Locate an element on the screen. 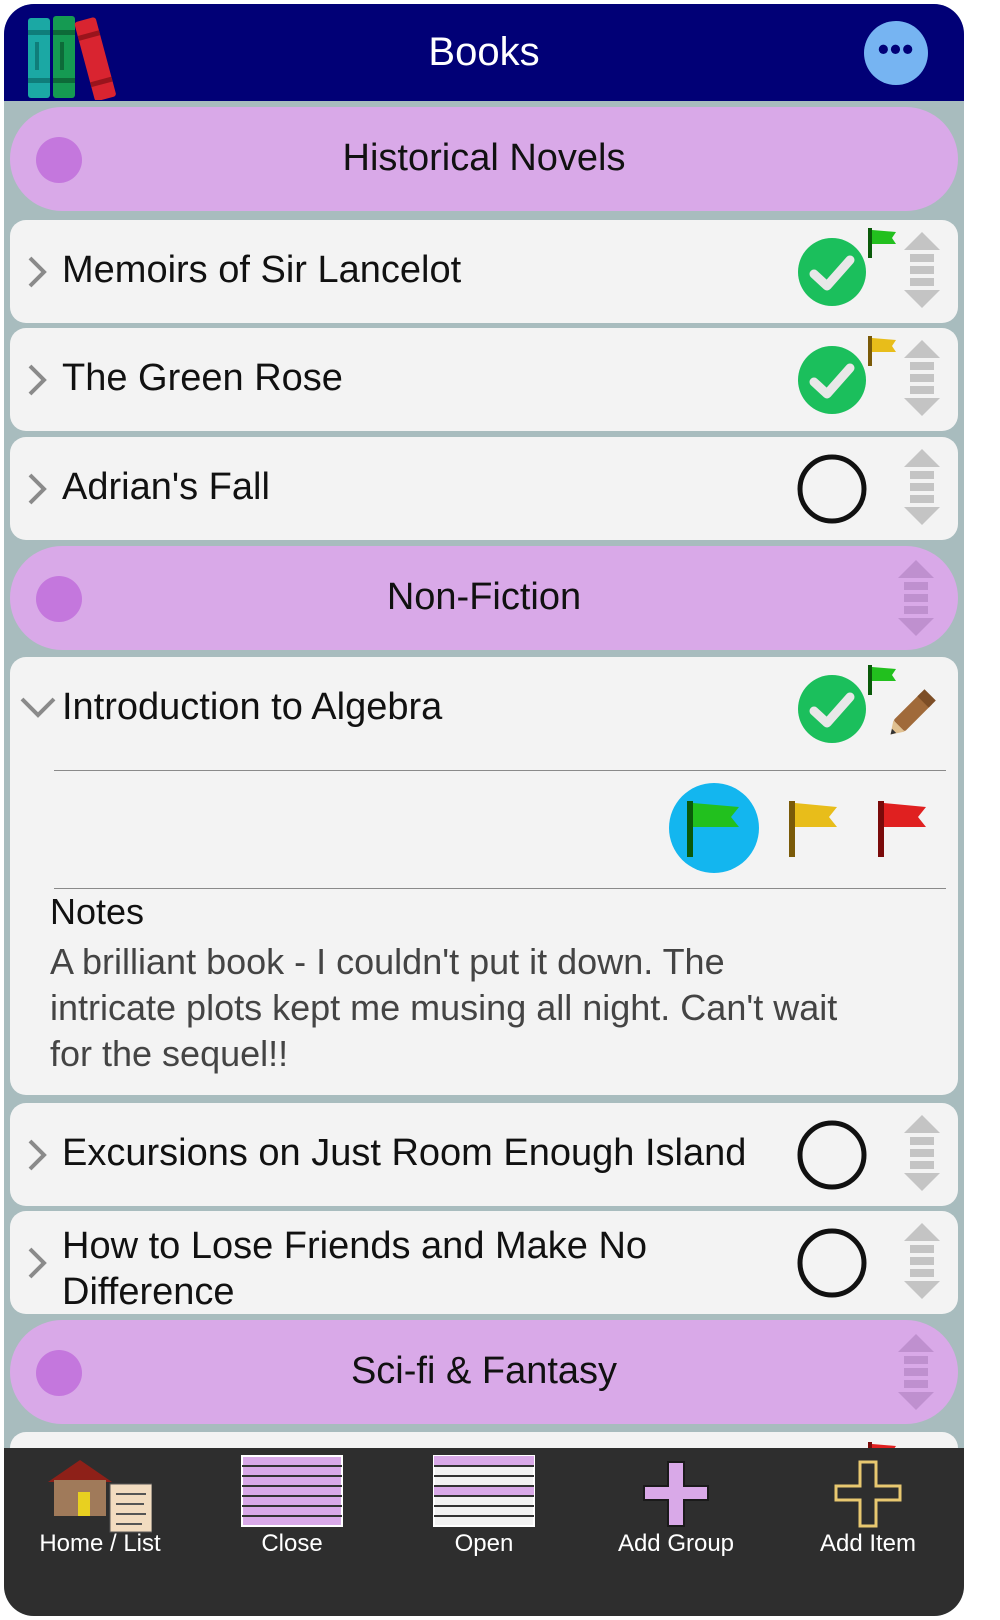 The image size is (1000, 1620). group-title: Non-Fiction is located at coordinates (484, 597).